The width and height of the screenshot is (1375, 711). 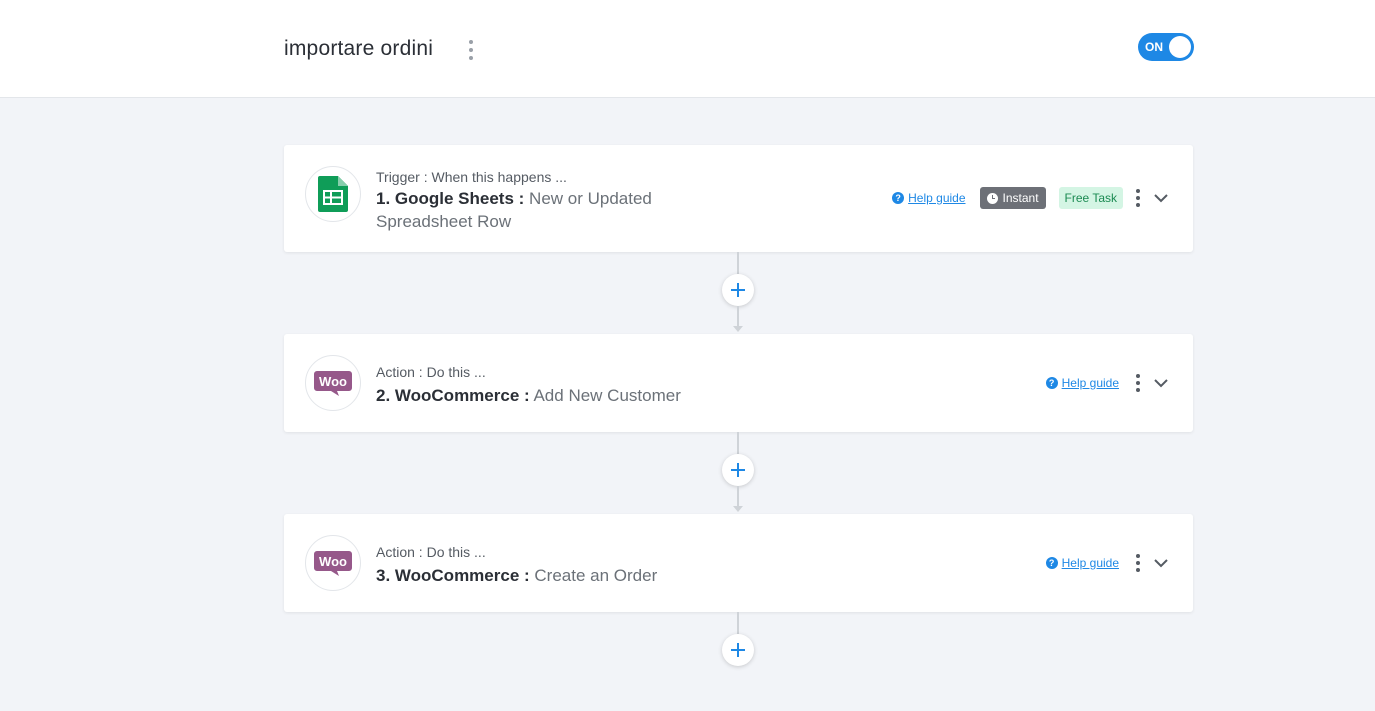 I want to click on step-title: 2. WooCommerce : Add New Customer, so click(x=528, y=395).